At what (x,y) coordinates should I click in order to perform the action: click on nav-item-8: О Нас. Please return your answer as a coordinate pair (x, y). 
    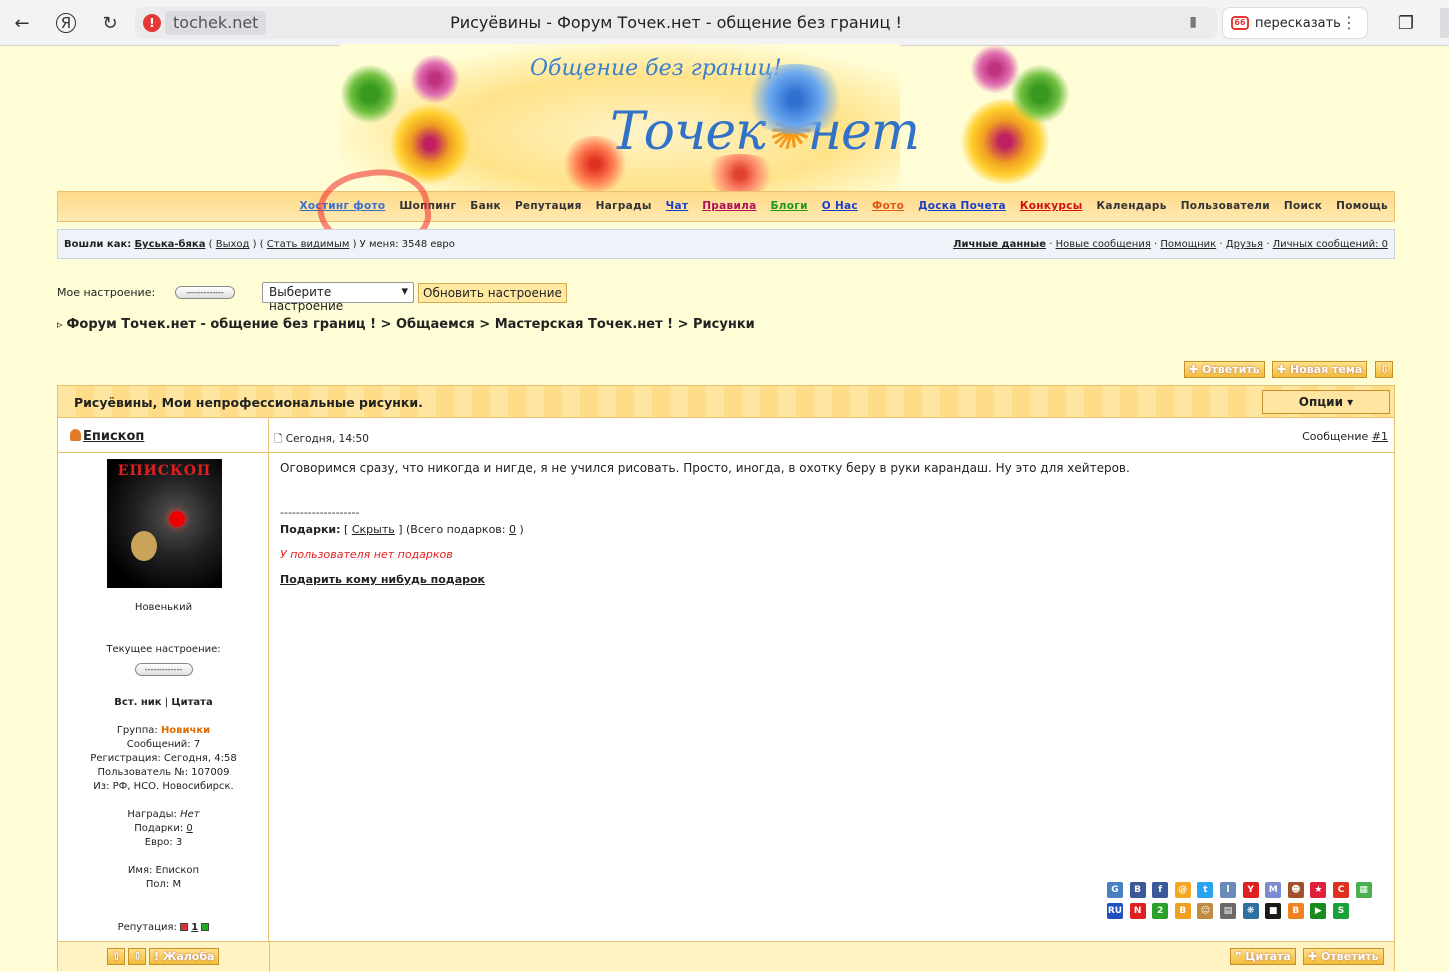
    Looking at the image, I should click on (840, 206).